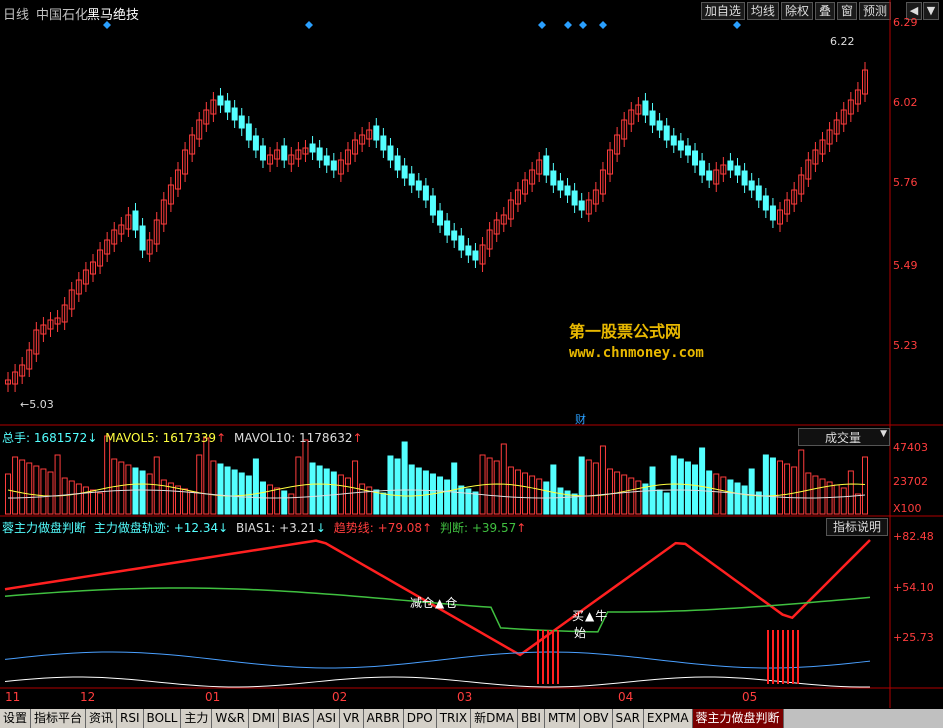 The height and width of the screenshot is (728, 943). I want to click on tab-vr: VR, so click(352, 718).